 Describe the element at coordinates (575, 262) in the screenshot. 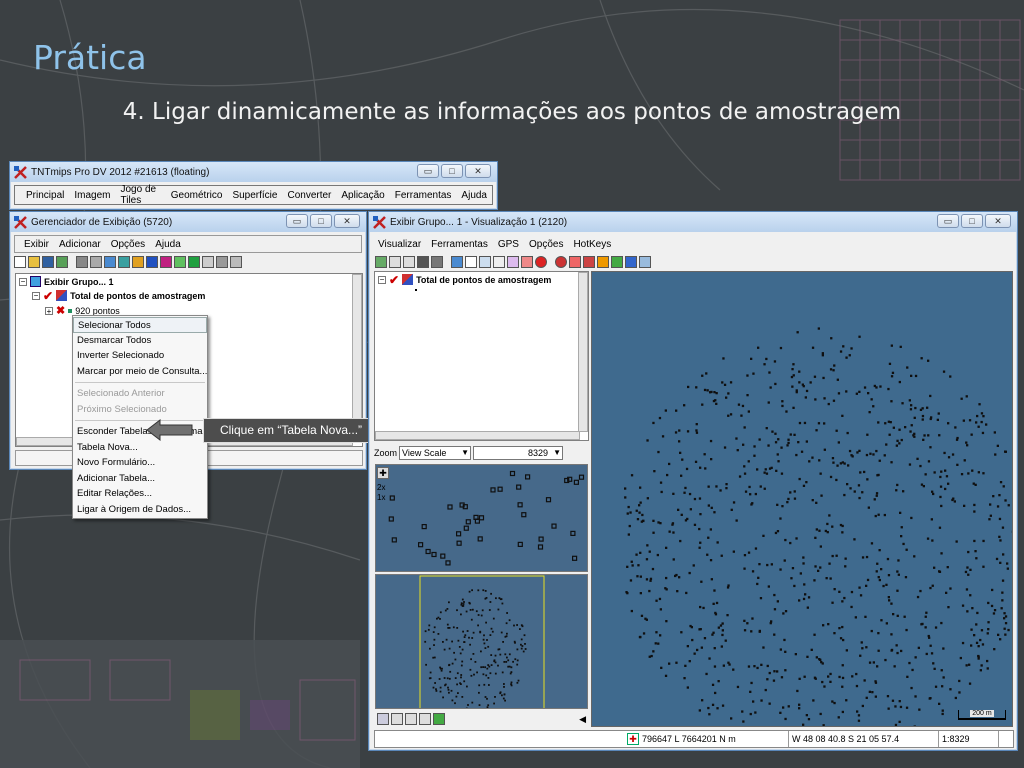

I see `search-icon` at that location.